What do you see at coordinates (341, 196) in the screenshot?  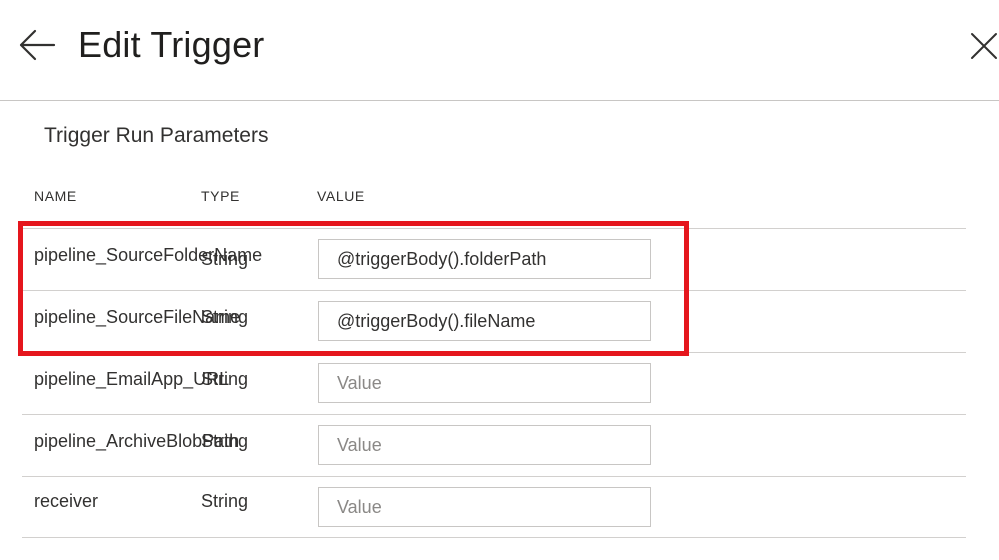 I see `column-header-value: VALUE` at bounding box center [341, 196].